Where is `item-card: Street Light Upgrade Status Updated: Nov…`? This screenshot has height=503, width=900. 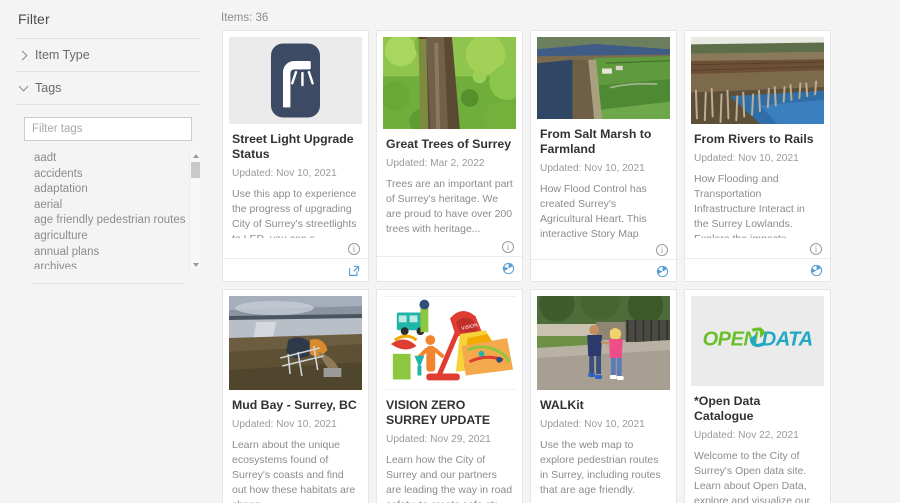
item-card: Street Light Upgrade Status Updated: Nov… is located at coordinates (295, 156).